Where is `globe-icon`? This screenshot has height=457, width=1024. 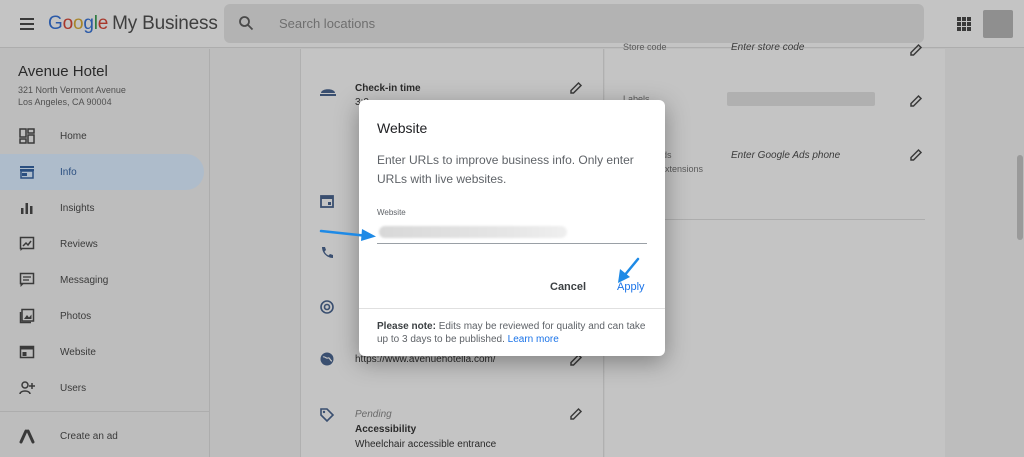 globe-icon is located at coordinates (327, 359).